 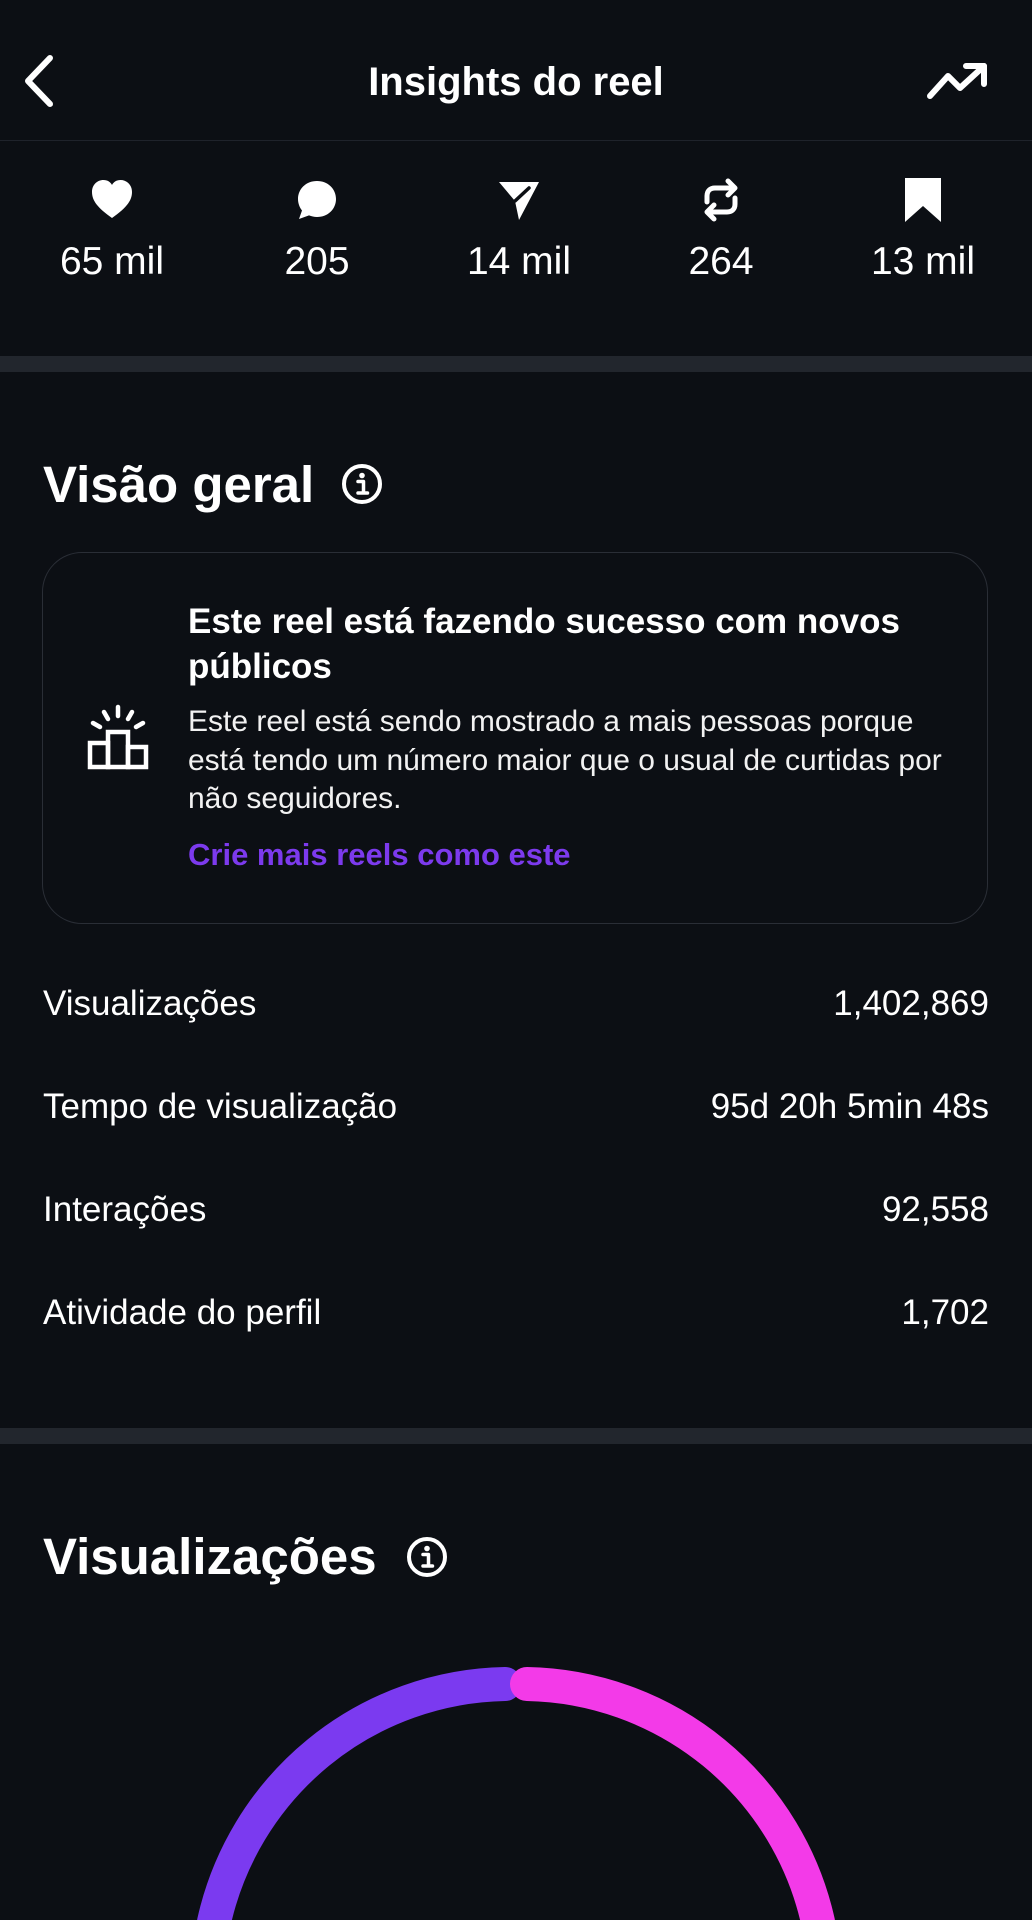 What do you see at coordinates (923, 200) in the screenshot?
I see `bookmark-icon` at bounding box center [923, 200].